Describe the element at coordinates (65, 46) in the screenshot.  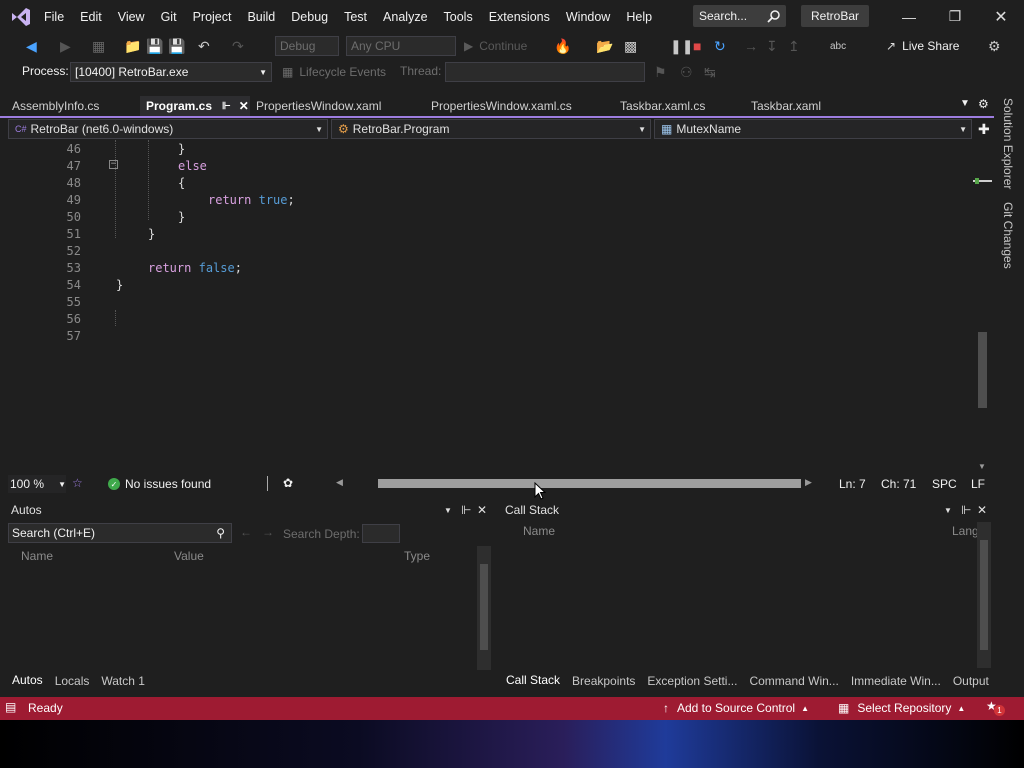
I see `navigate-forward-icon: ▶` at that location.